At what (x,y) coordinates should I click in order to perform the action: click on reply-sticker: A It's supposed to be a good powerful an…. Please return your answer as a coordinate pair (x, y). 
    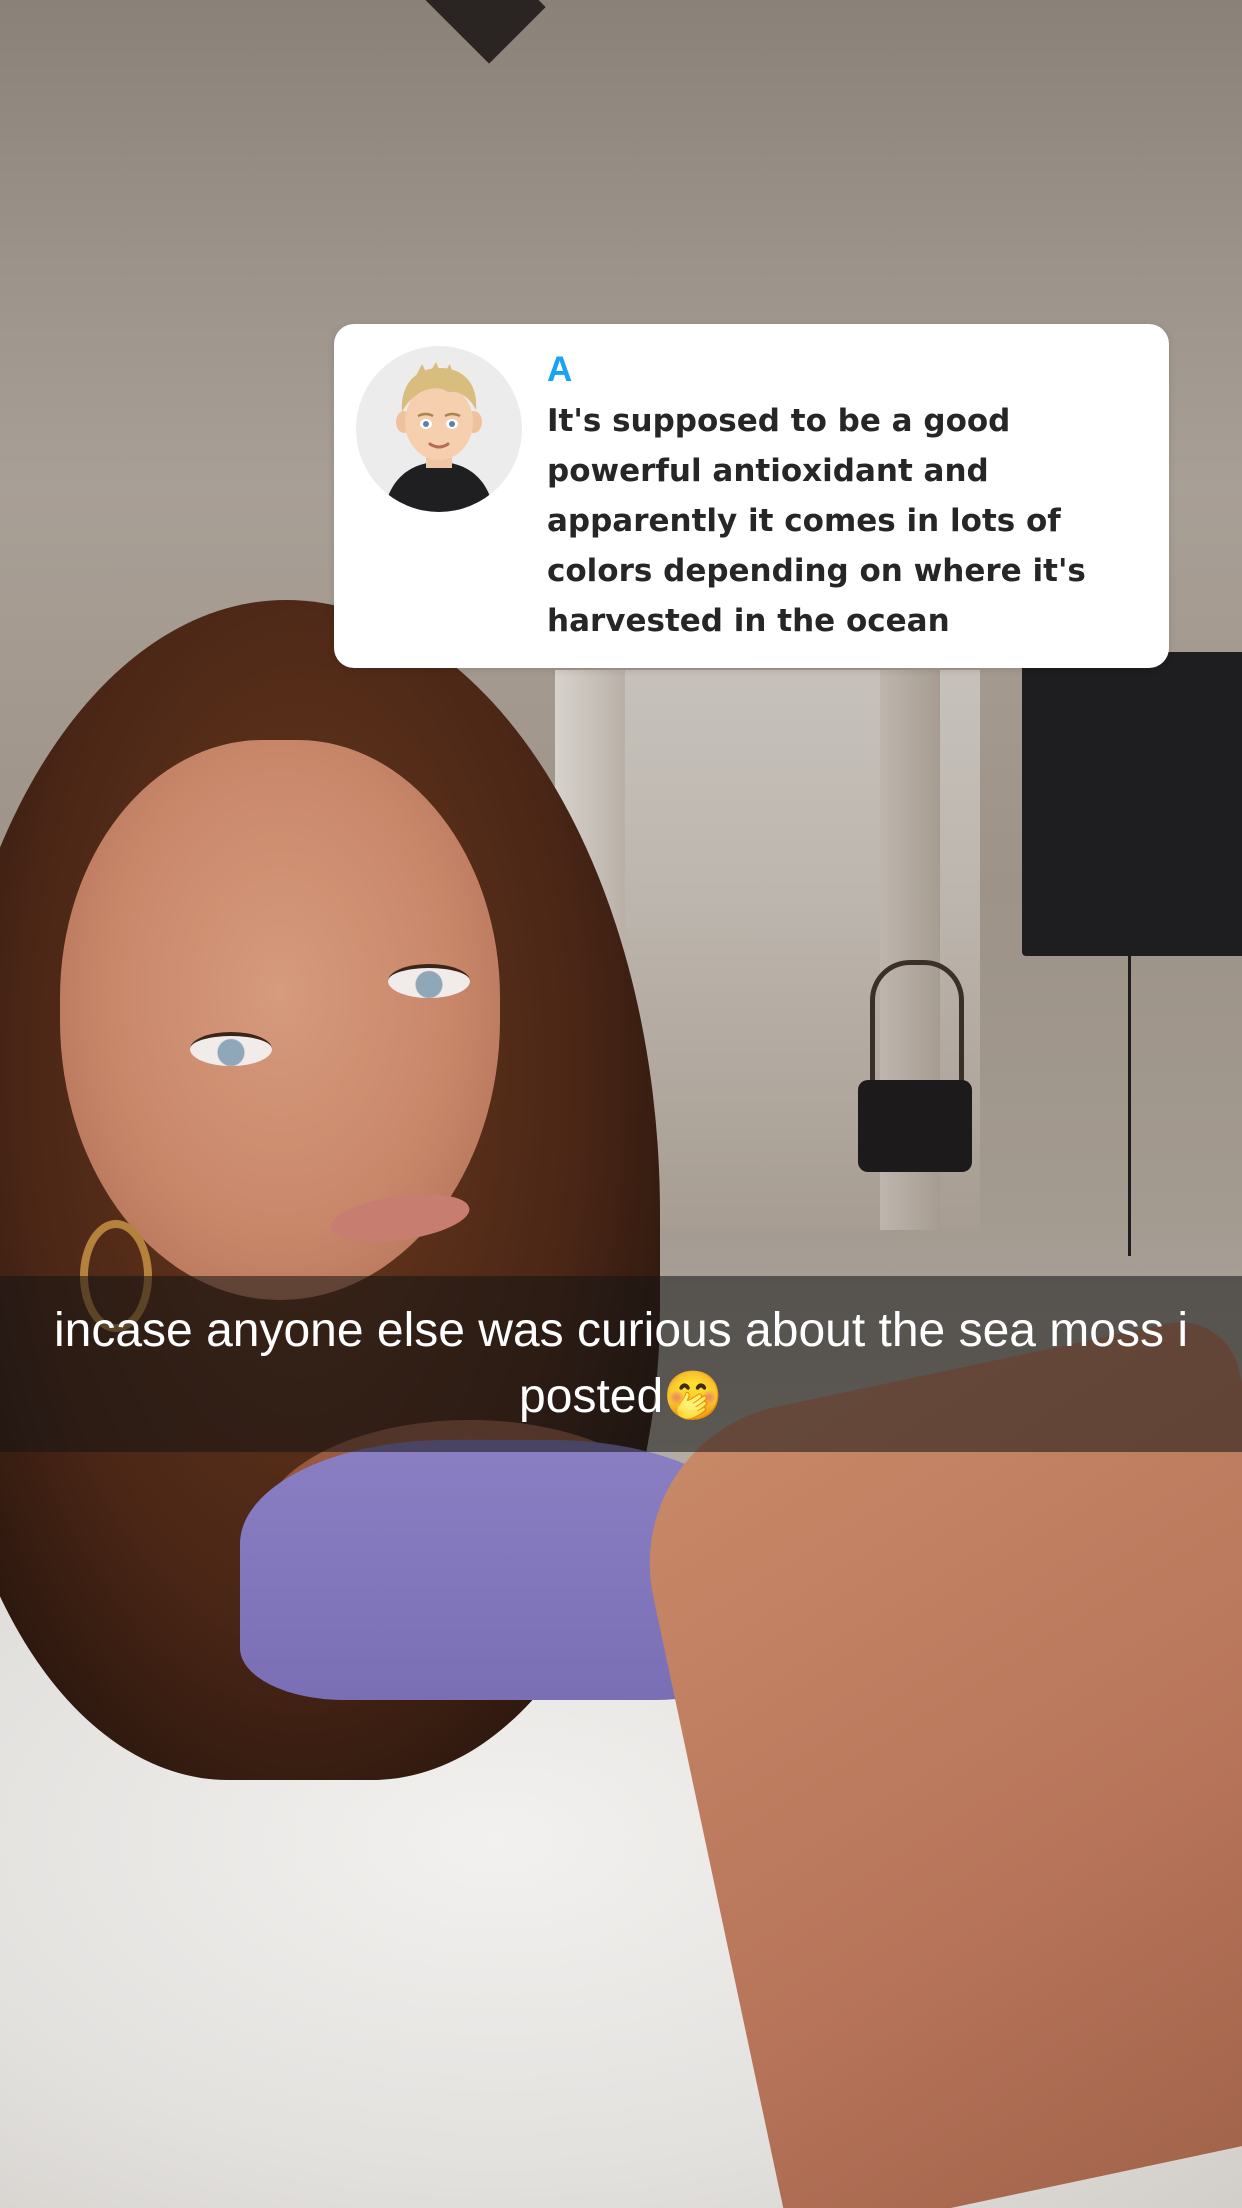
    Looking at the image, I should click on (751, 496).